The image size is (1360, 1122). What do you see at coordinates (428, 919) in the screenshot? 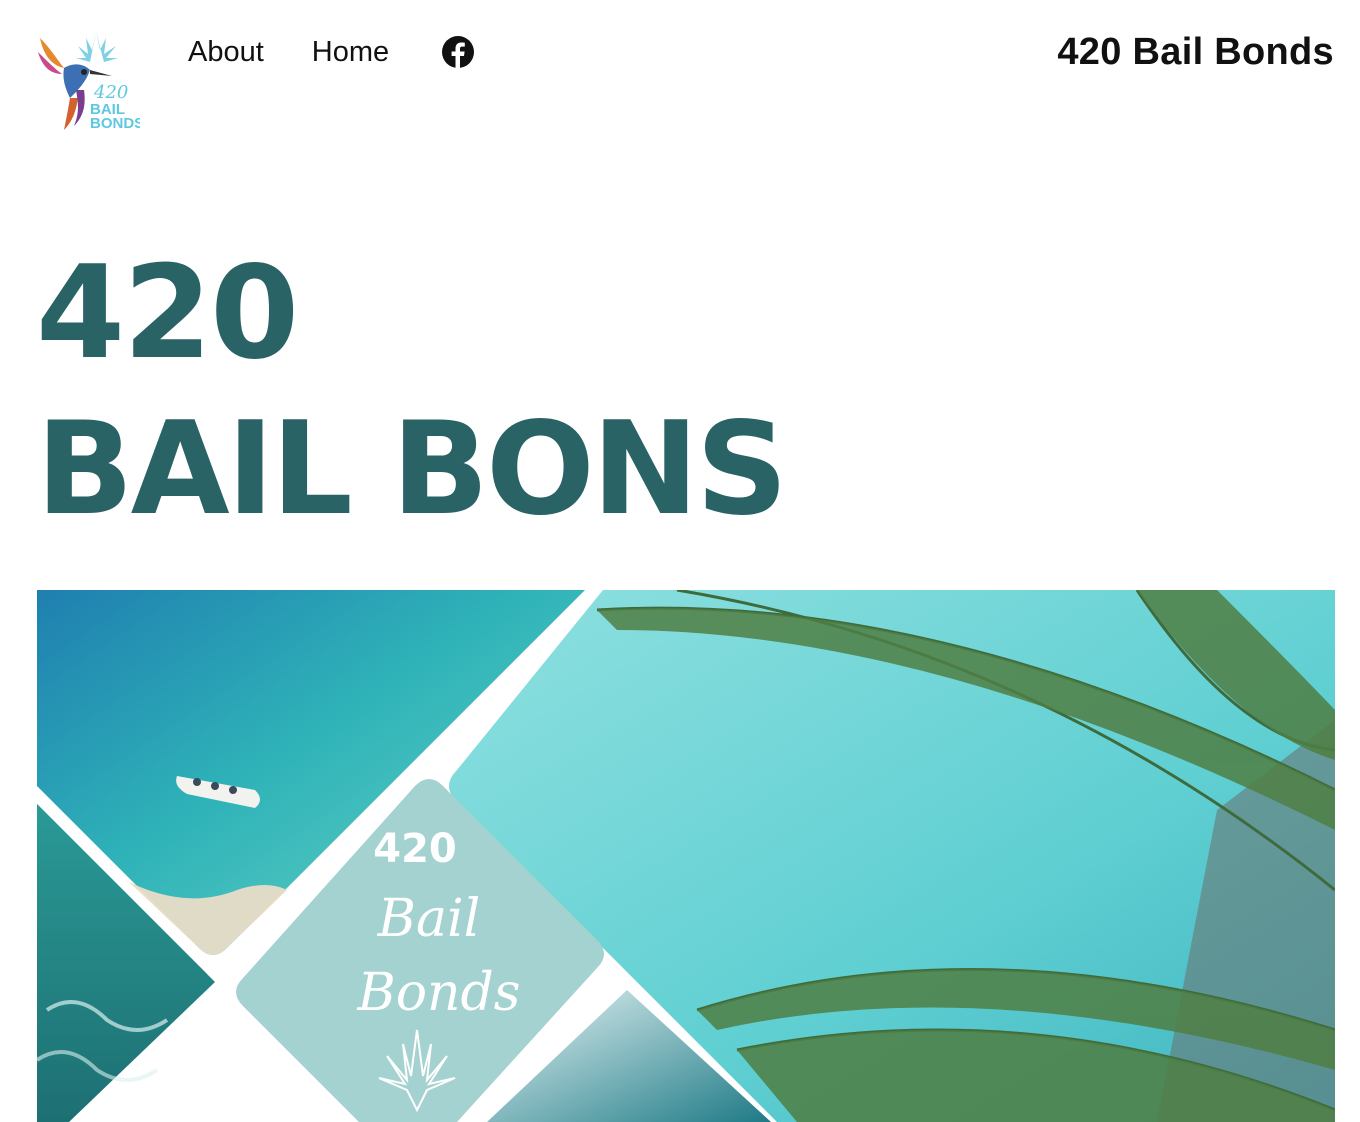
I see `badge-script-bail: Bail` at bounding box center [428, 919].